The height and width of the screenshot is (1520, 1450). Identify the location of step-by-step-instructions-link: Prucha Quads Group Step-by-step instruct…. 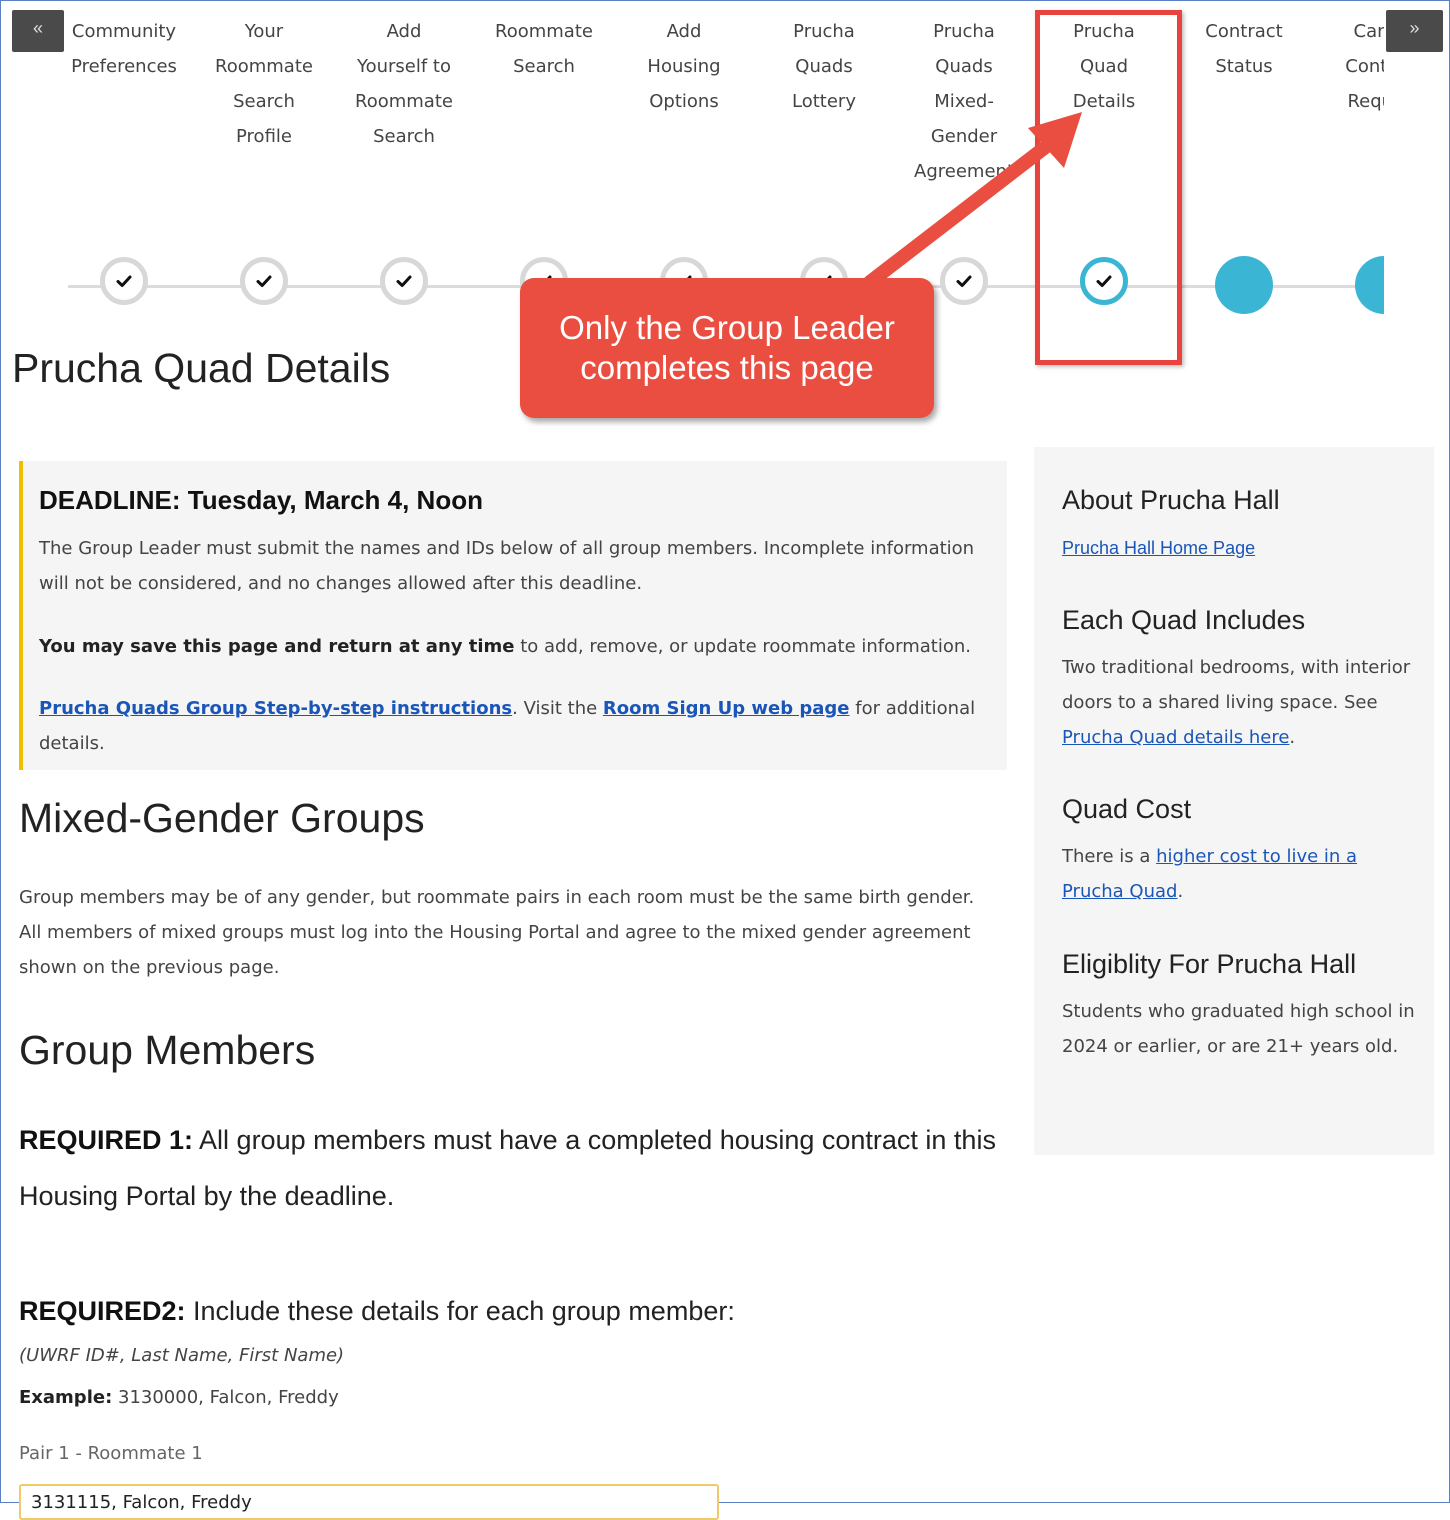
(275, 708).